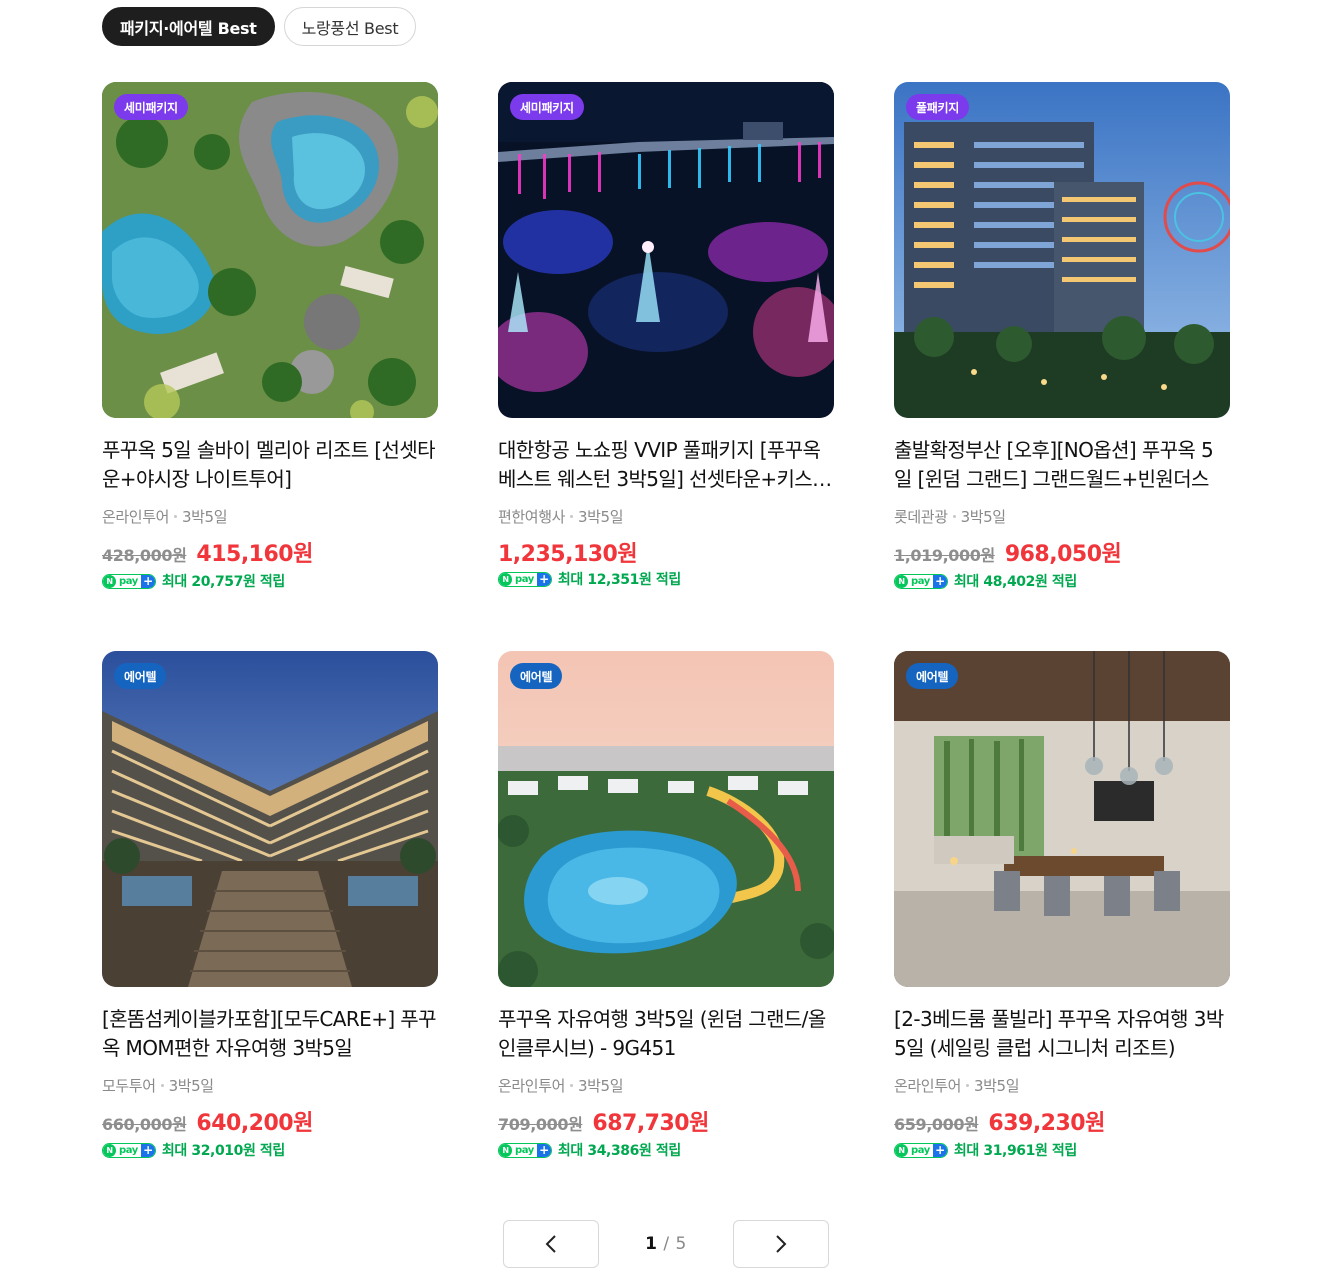  What do you see at coordinates (1015, 582) in the screenshot?
I see `reward-text: 최대 48,402원 적립` at bounding box center [1015, 582].